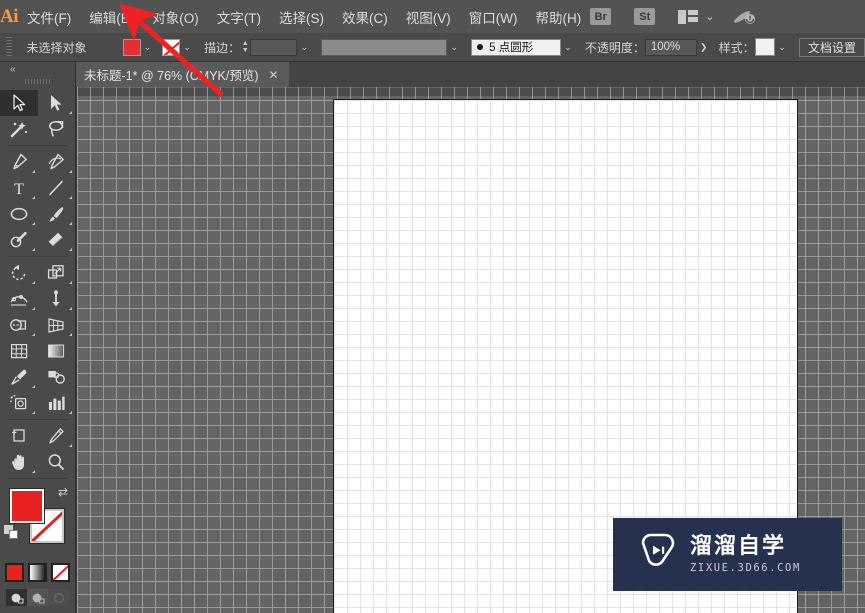  Describe the element at coordinates (832, 47) in the screenshot. I see `document-setup-button: 文档设置` at that location.